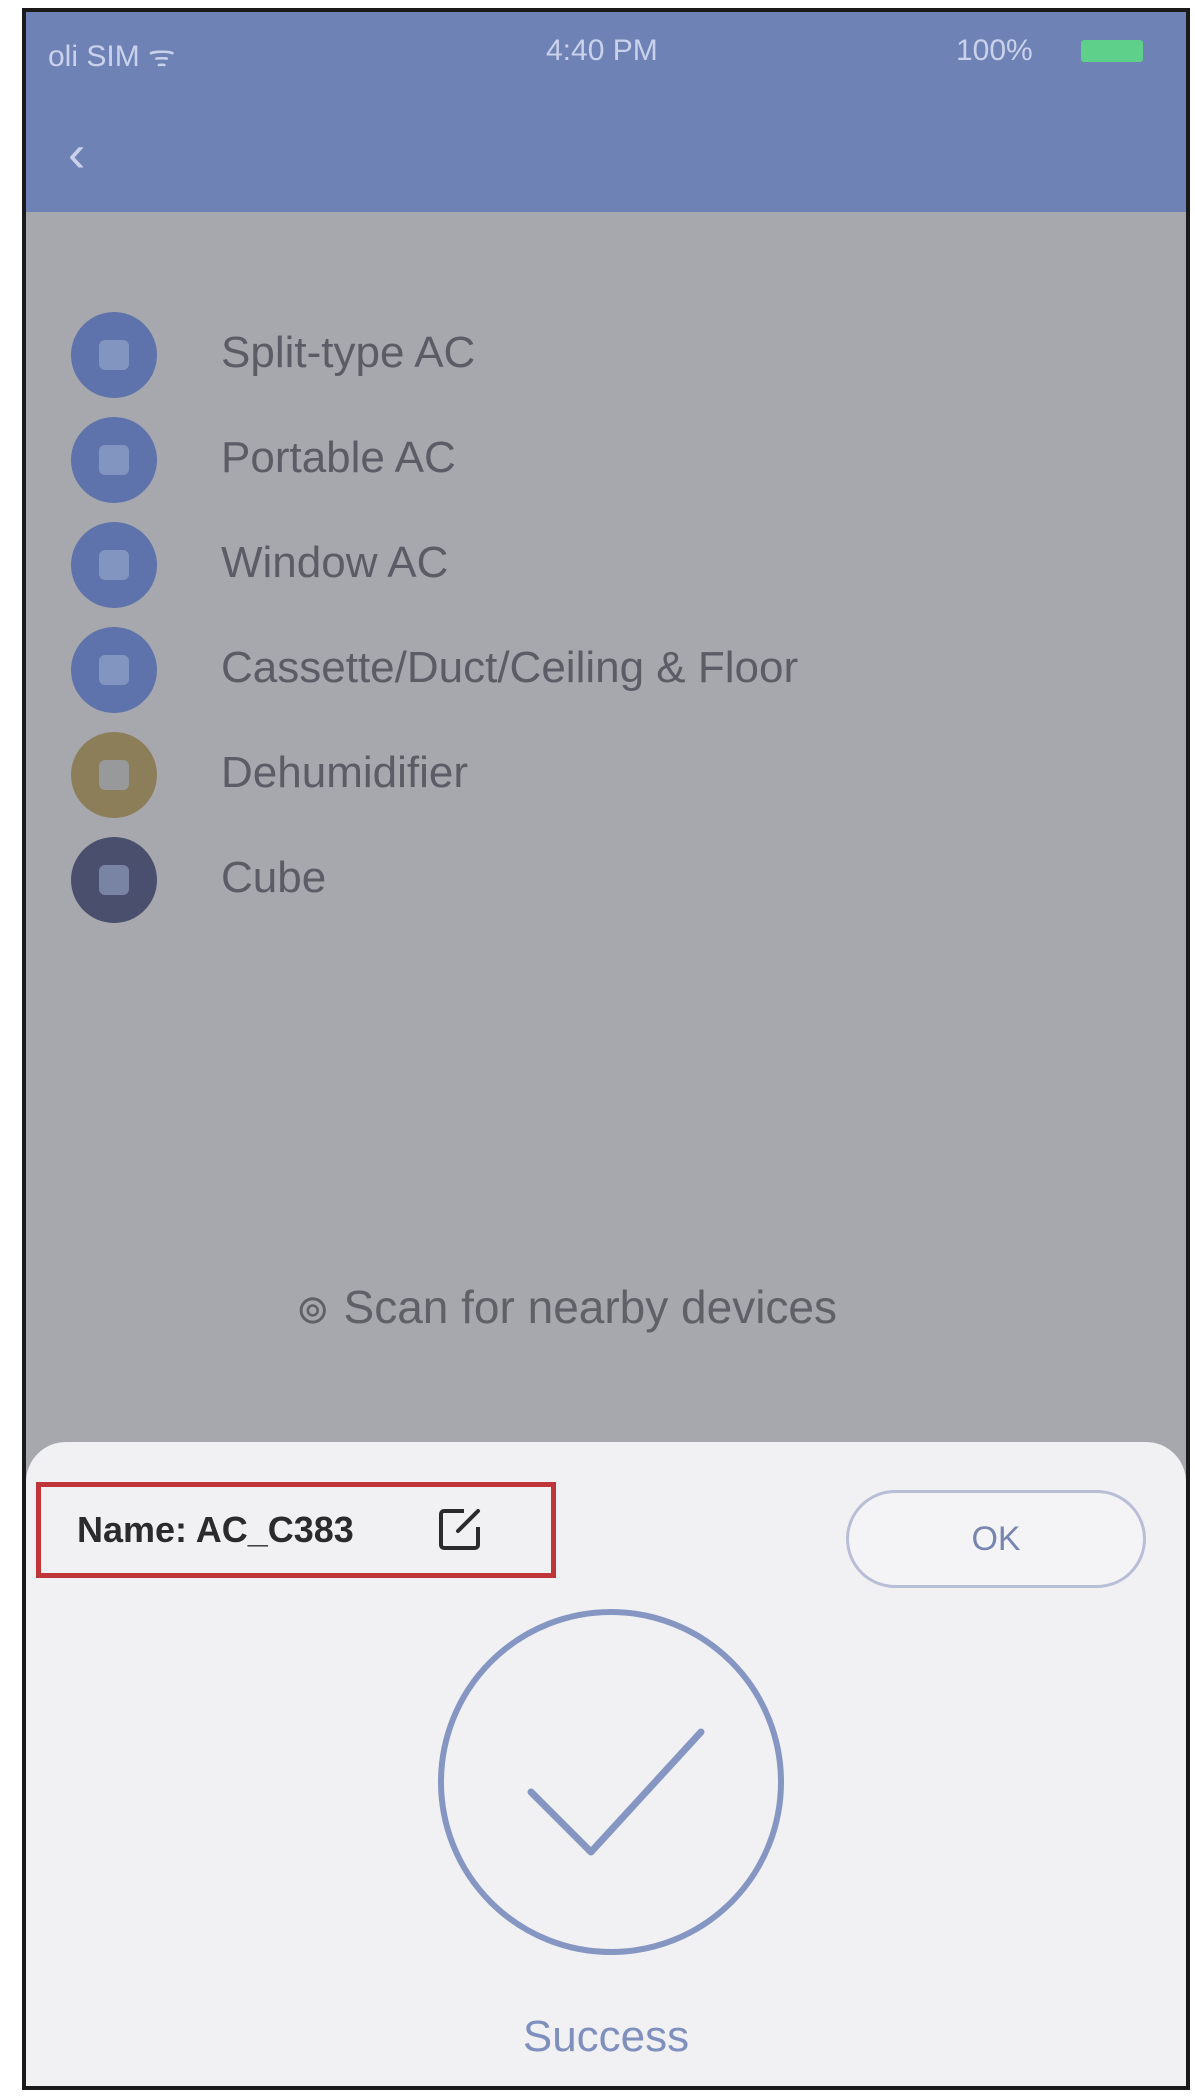 This screenshot has height=2097, width=1195. What do you see at coordinates (76, 154) in the screenshot?
I see `back-icon: ‹` at bounding box center [76, 154].